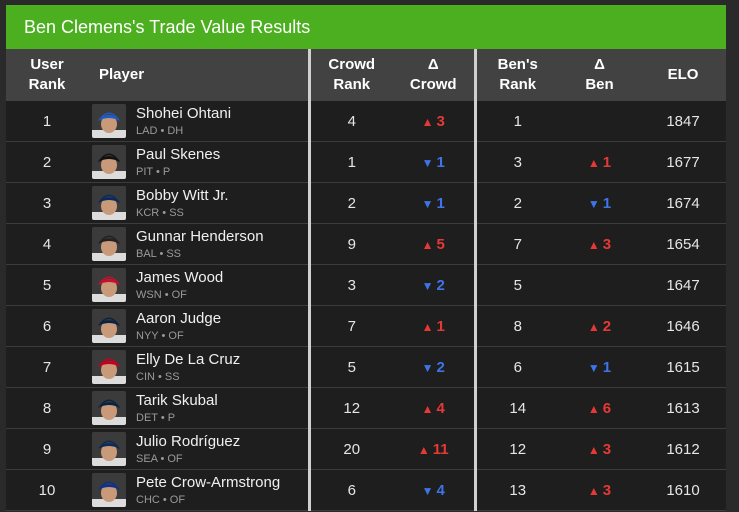 This screenshot has height=512, width=739. Describe the element at coordinates (188, 441) in the screenshot. I see `player-name: Julio Rodríguez` at that location.